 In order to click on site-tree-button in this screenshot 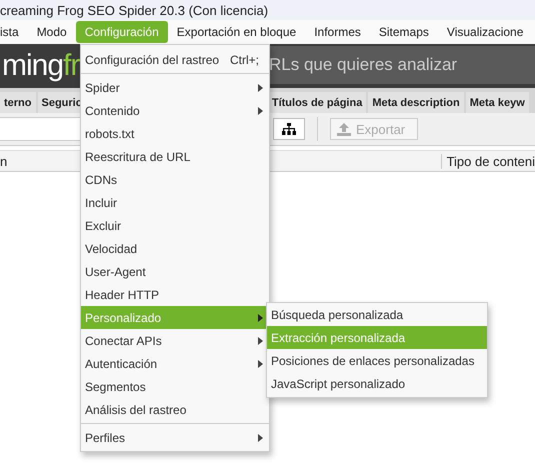, I will do `click(289, 129)`.